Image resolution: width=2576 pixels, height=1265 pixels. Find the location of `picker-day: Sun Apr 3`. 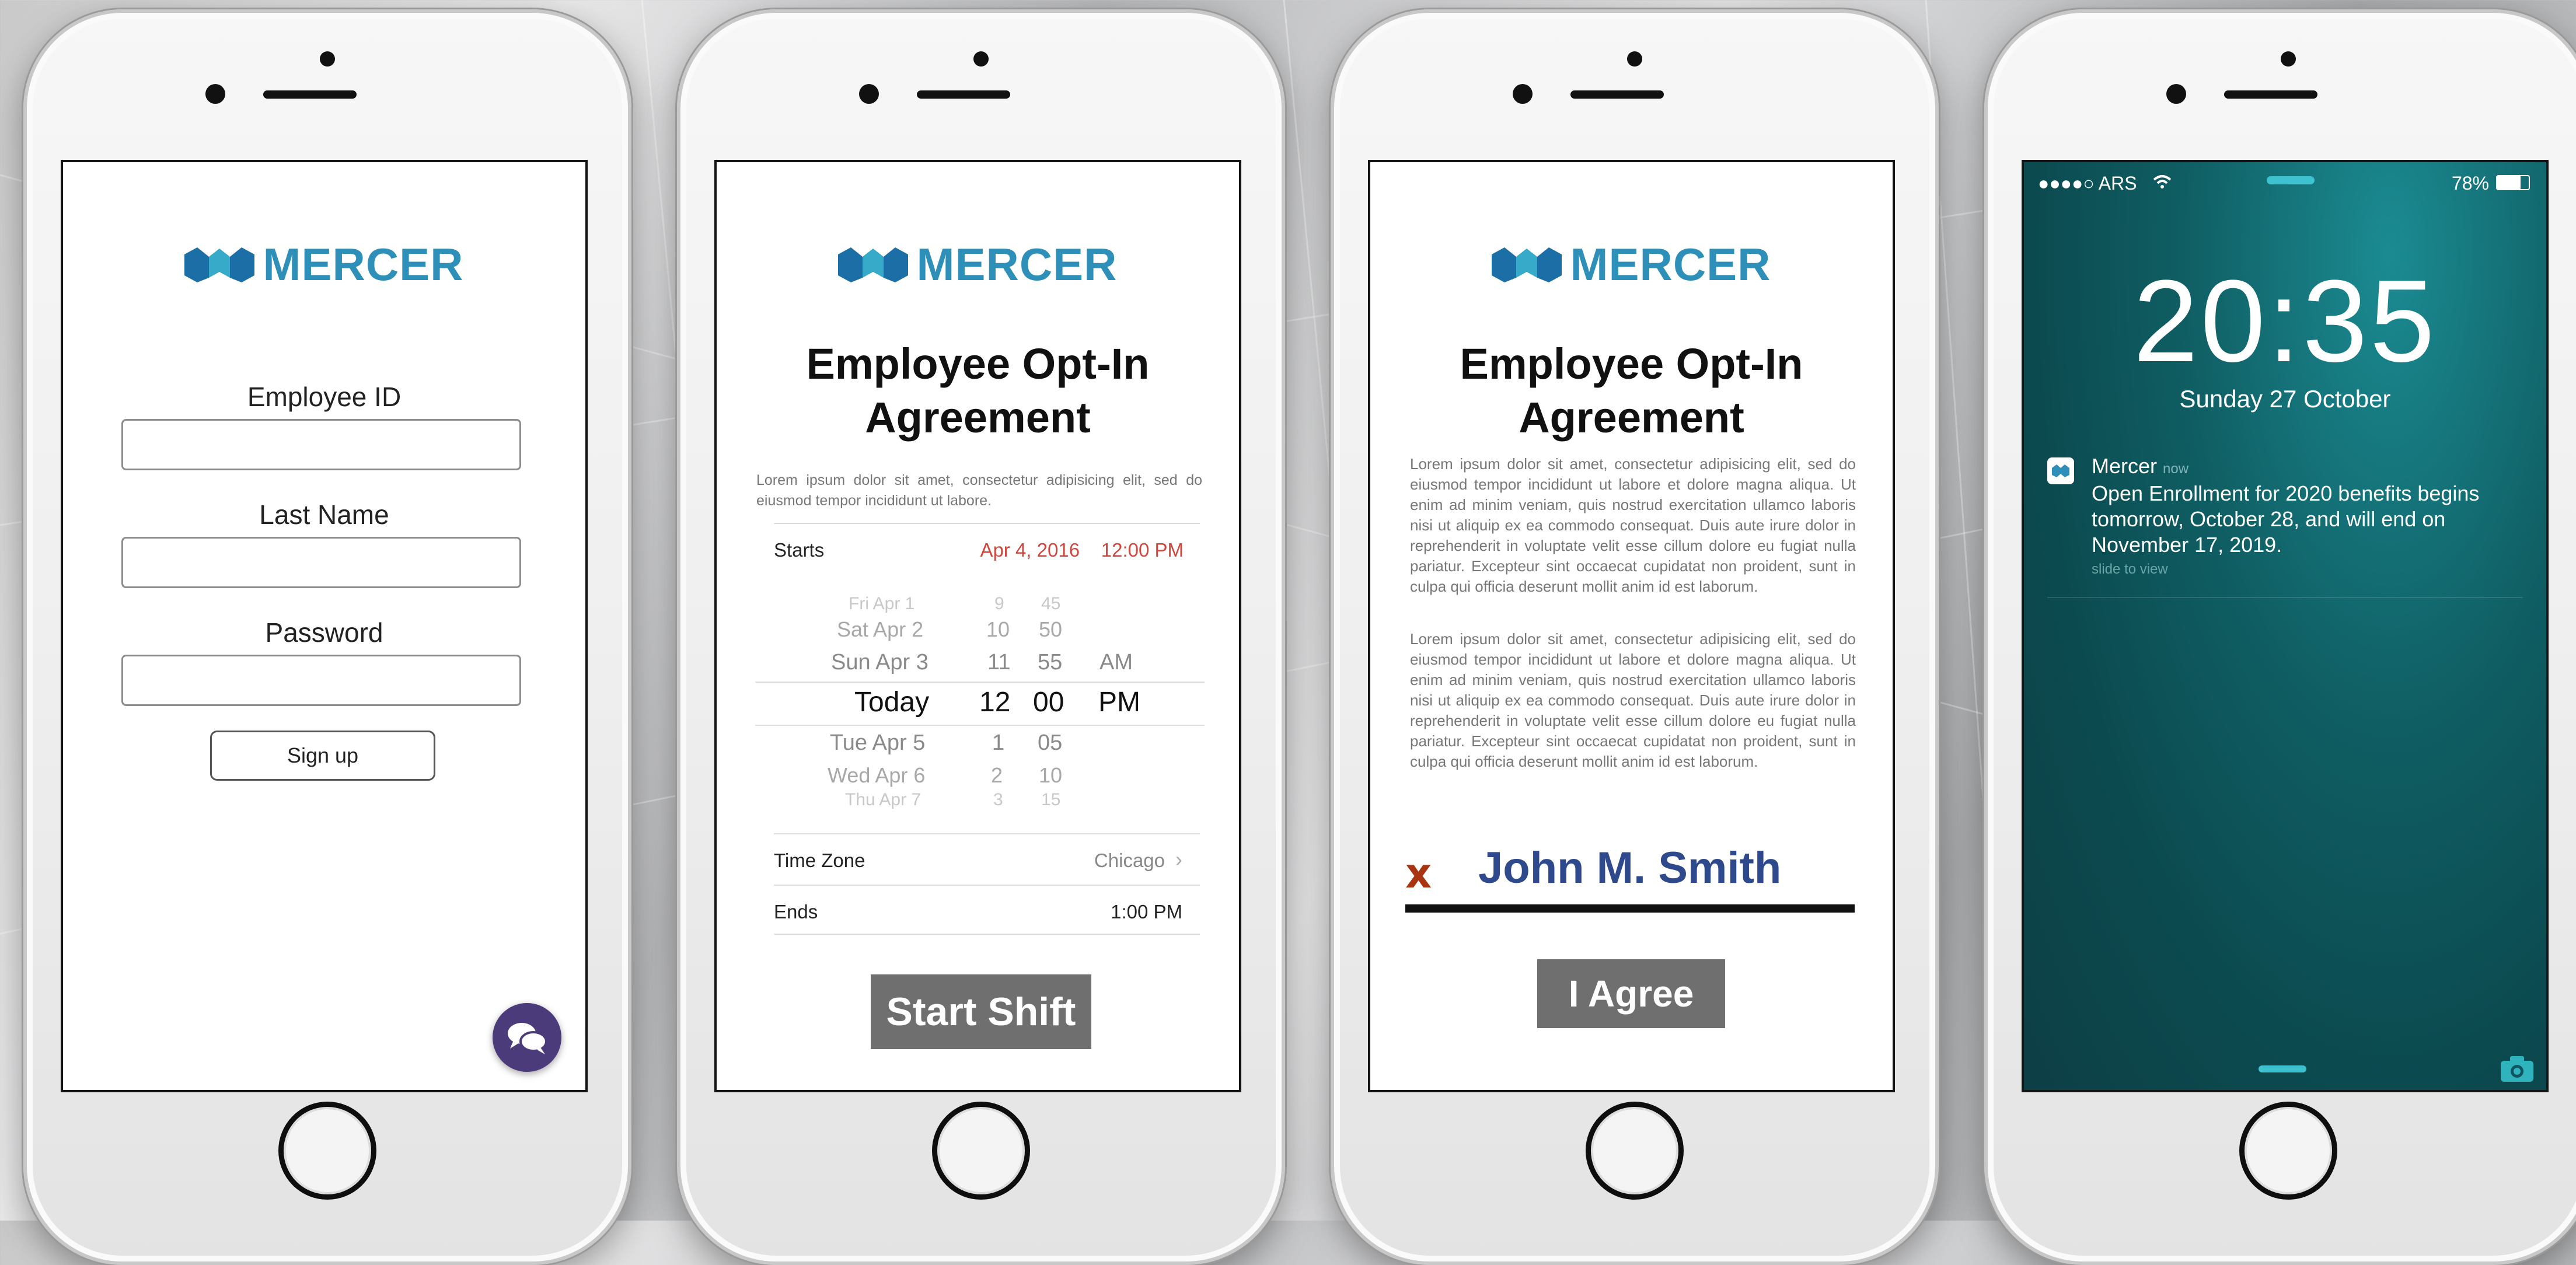

picker-day: Sun Apr 3 is located at coordinates (880, 662).